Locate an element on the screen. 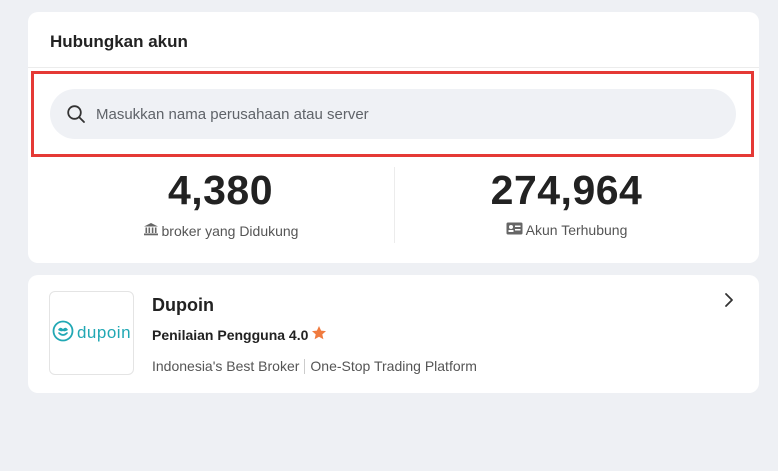  page-title: Hubungkan akun is located at coordinates (119, 41).